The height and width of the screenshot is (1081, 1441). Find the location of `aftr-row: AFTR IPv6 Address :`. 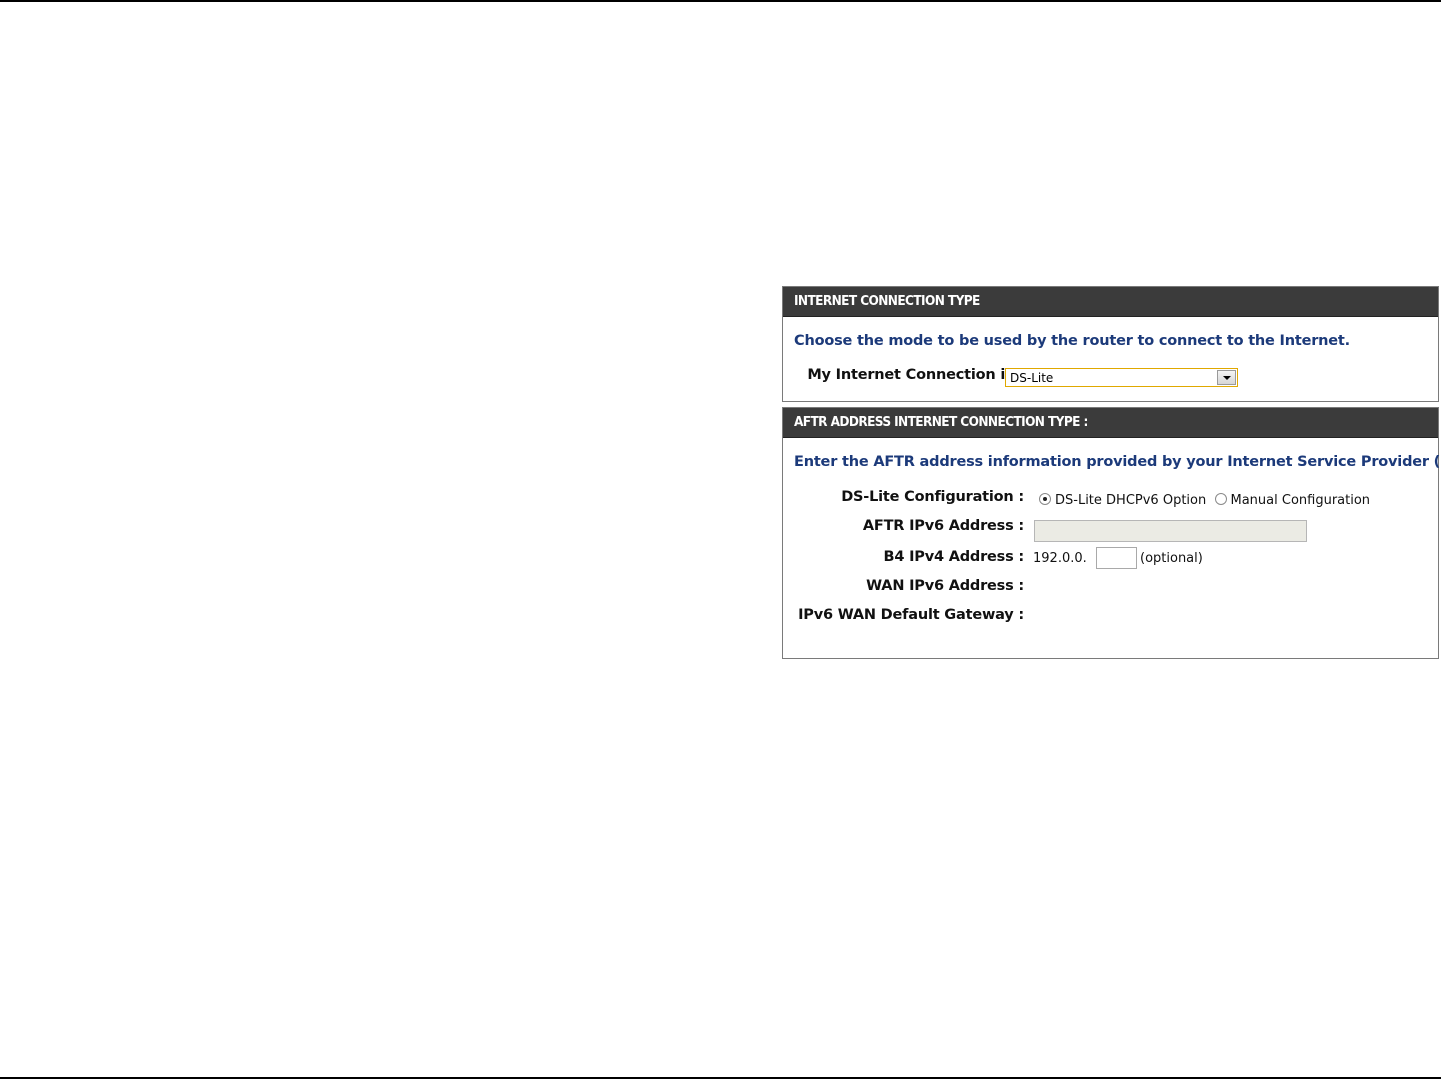

aftr-row: AFTR IPv6 Address : is located at coordinates (1110, 530).